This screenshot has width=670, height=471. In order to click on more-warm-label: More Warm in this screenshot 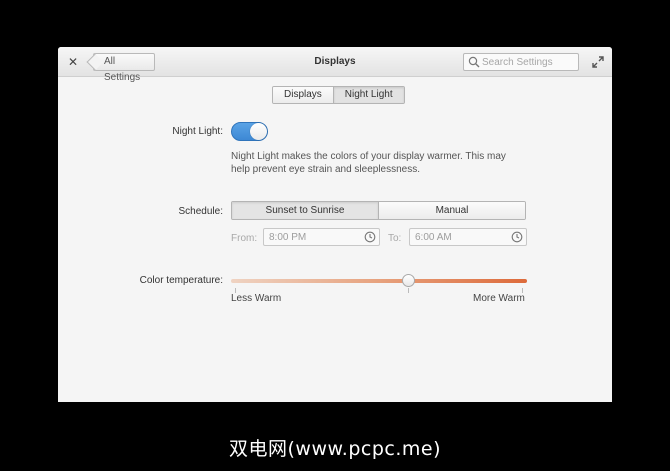, I will do `click(499, 298)`.